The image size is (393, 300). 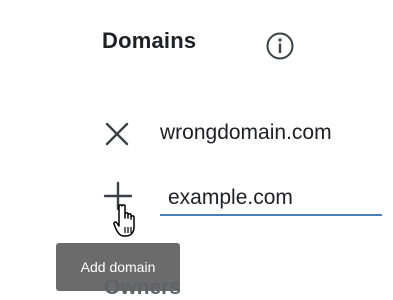 What do you see at coordinates (271, 199) in the screenshot?
I see `domain-input` at bounding box center [271, 199].